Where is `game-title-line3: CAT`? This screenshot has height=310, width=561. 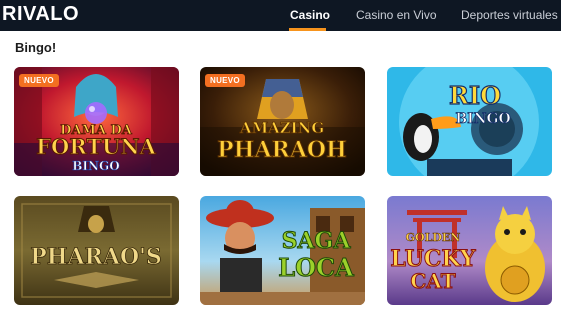
game-title-line3: CAT is located at coordinates (432, 281).